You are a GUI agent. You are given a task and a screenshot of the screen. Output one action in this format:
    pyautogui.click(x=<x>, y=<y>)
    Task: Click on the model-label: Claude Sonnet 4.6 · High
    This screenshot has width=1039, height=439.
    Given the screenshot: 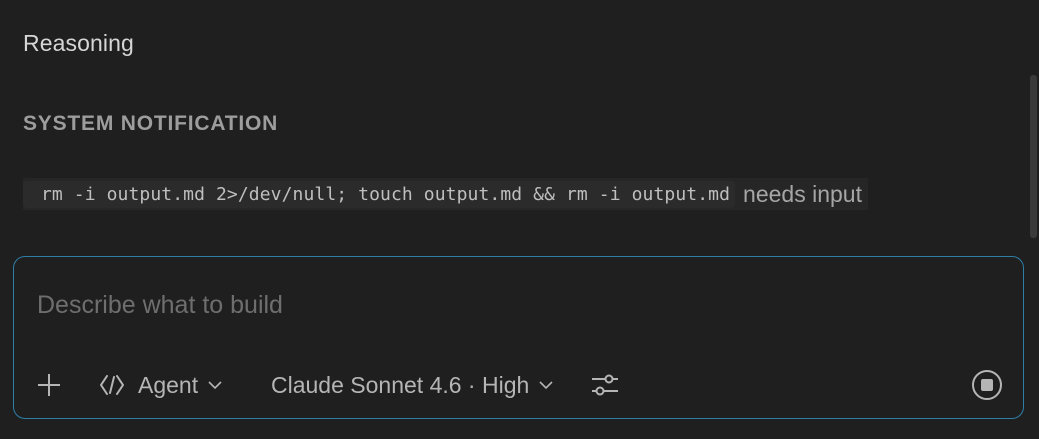 What is the action you would take?
    pyautogui.click(x=400, y=384)
    